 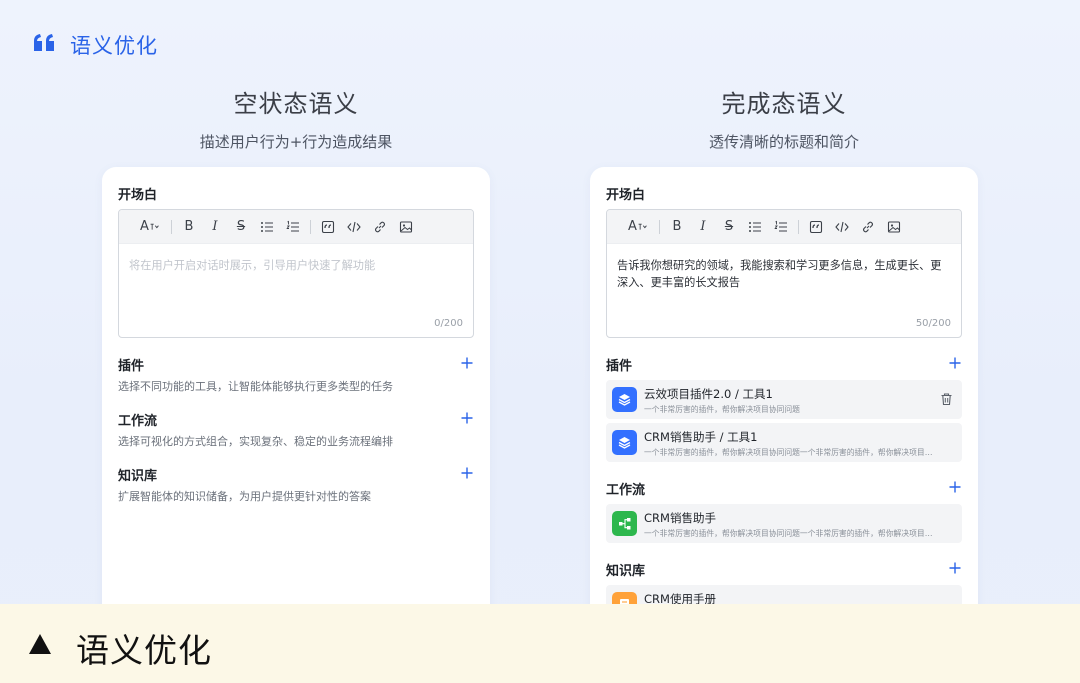 I want to click on workflow-item-title: CRM销售助手, so click(x=680, y=518).